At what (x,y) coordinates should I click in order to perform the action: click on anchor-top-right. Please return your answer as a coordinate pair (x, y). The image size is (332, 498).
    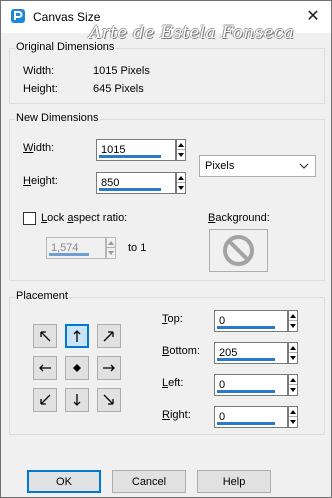
    Looking at the image, I should click on (109, 336).